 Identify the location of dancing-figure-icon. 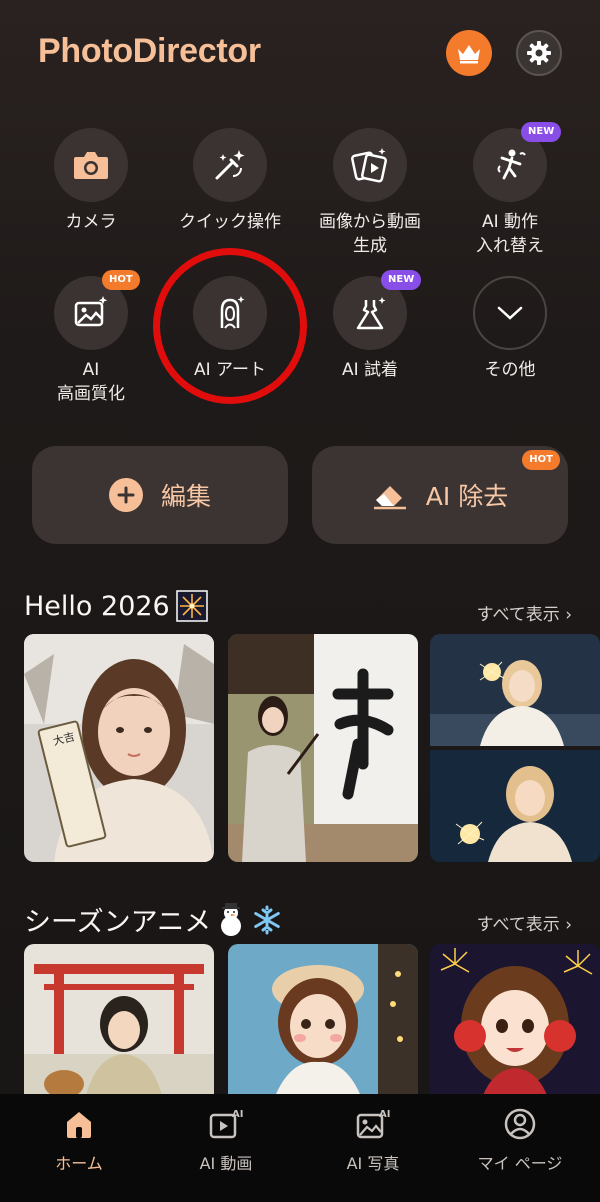
(511, 164).